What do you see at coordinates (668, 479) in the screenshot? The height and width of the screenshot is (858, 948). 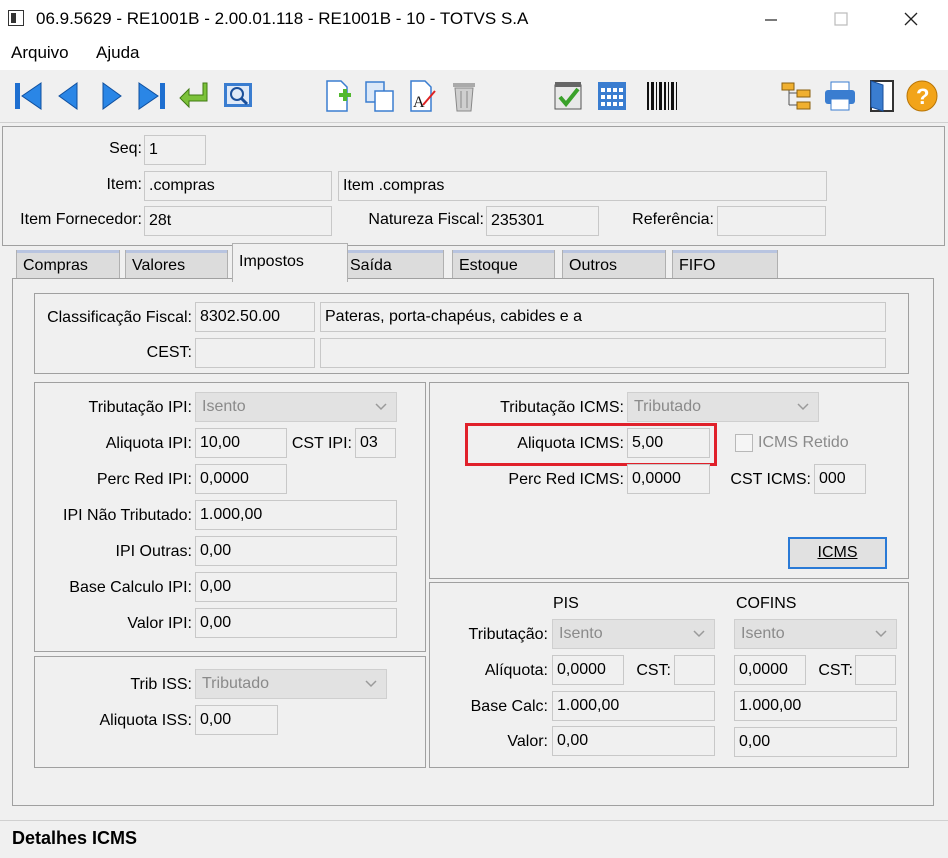 I see `perc-red-icms-field: 0,0000` at bounding box center [668, 479].